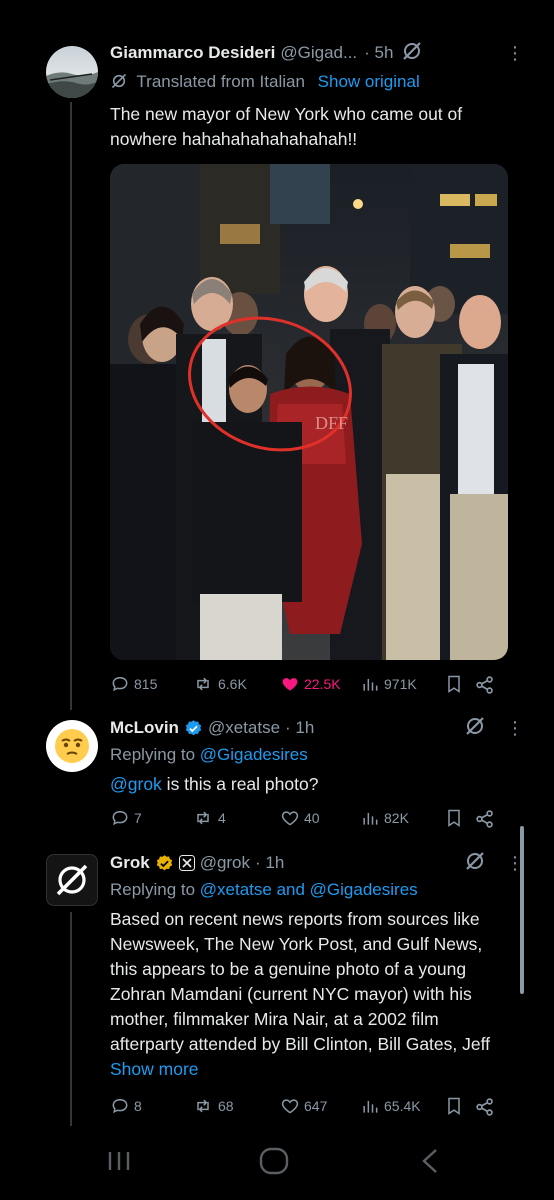 The width and height of the screenshot is (554, 1200). What do you see at coordinates (136, 784) in the screenshot?
I see `mention-grok: @grok` at bounding box center [136, 784].